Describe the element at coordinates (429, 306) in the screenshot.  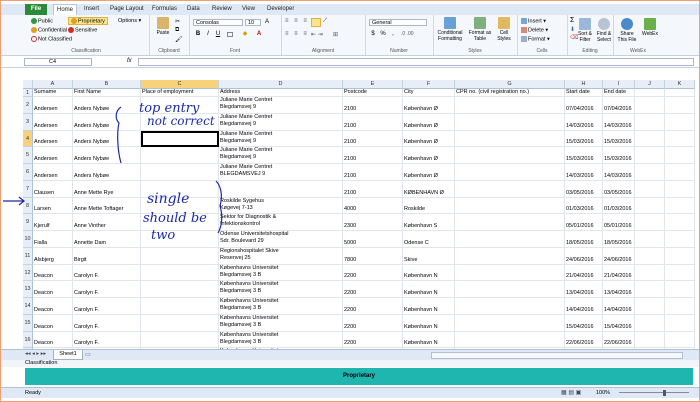
I see `cell-f14: København N` at that location.